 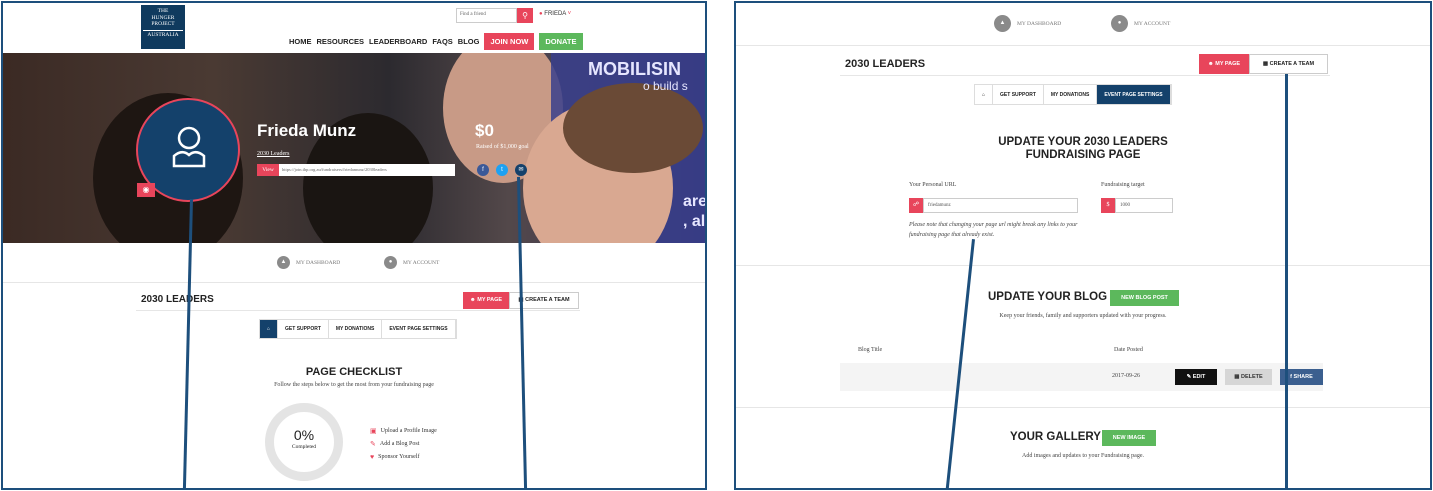 What do you see at coordinates (408, 431) in the screenshot?
I see `checklist-item-label: Upload a Profile Image` at bounding box center [408, 431].